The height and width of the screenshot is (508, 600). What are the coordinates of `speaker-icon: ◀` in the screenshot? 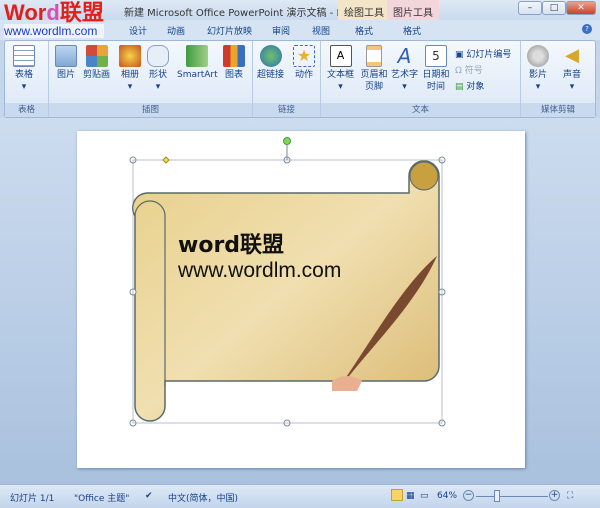 It's located at (572, 55).